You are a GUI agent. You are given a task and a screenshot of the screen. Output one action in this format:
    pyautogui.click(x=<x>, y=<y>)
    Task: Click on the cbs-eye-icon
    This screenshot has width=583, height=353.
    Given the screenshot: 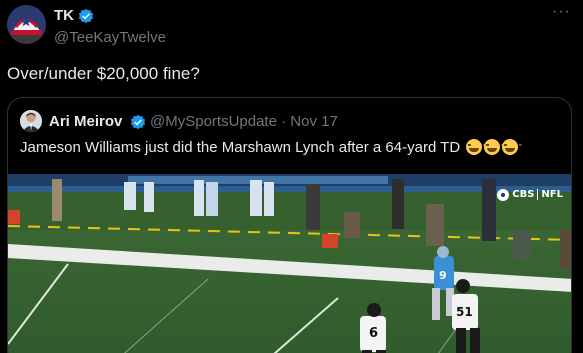 What is the action you would take?
    pyautogui.click(x=503, y=194)
    